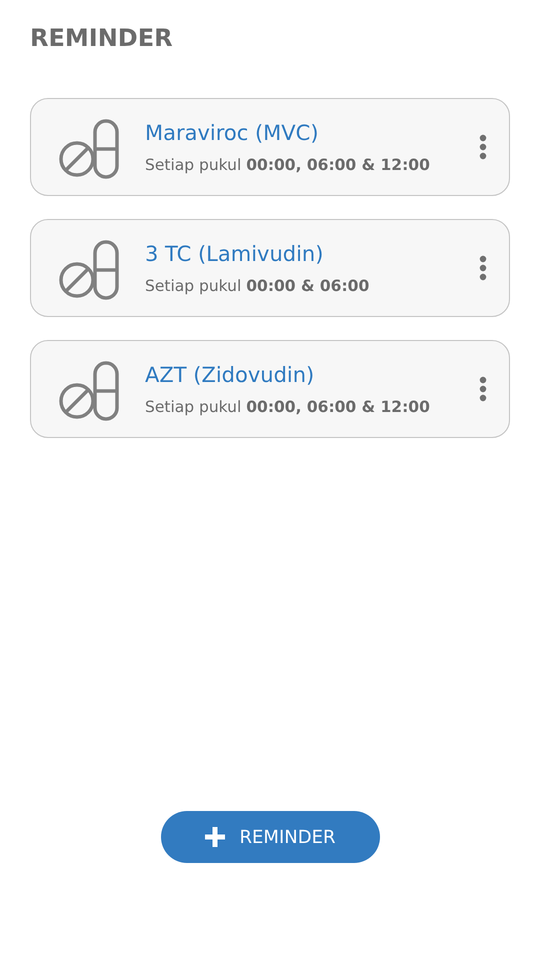 The height and width of the screenshot is (960, 540). I want to click on plus-icon, so click(214, 837).